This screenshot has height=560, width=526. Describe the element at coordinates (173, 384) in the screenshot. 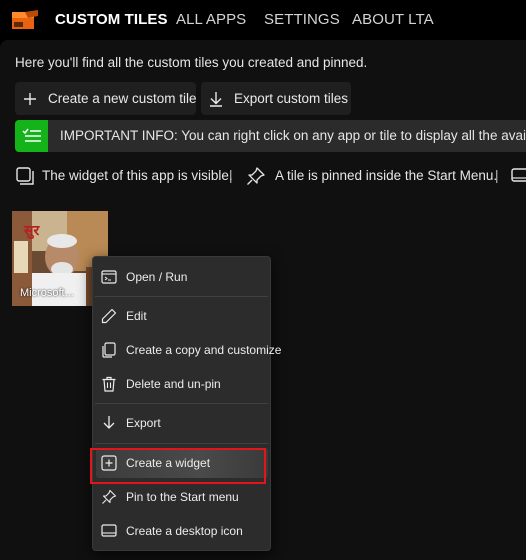

I see `menu-item-label: Delete and un-pin` at that location.